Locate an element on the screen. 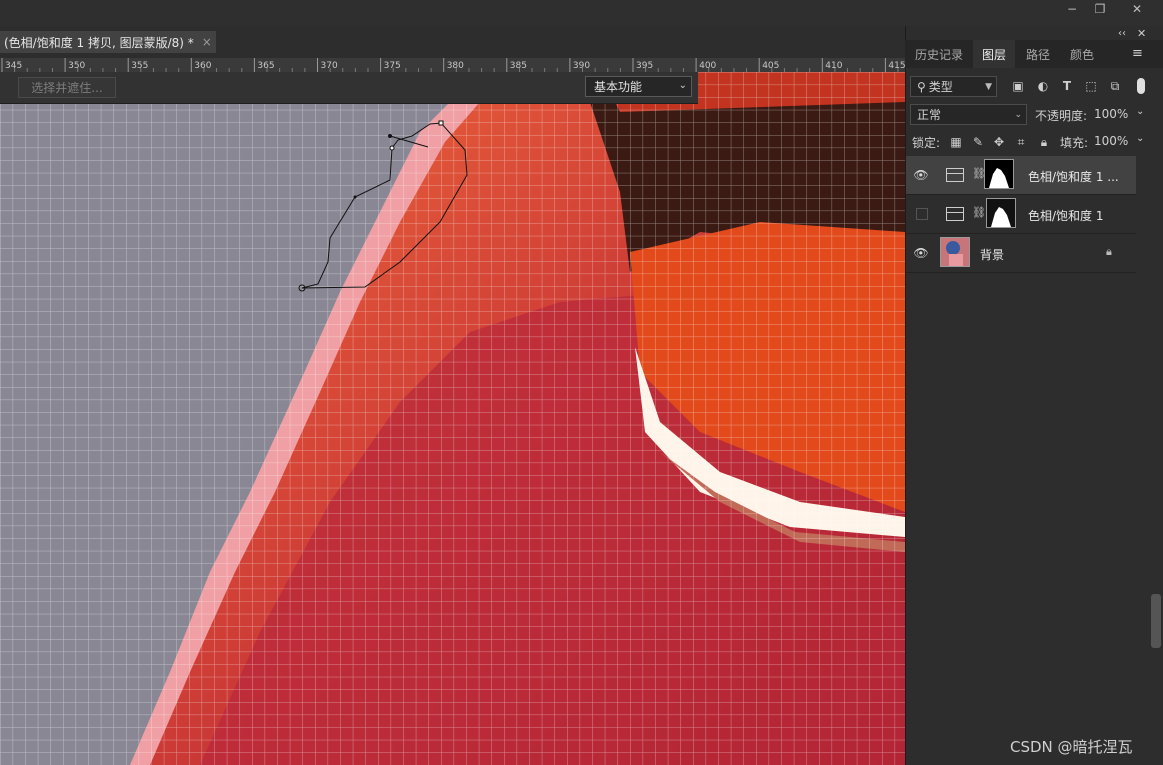 Image resolution: width=1163 pixels, height=765 pixels. panel-scrollbar is located at coordinates (1156, 621).